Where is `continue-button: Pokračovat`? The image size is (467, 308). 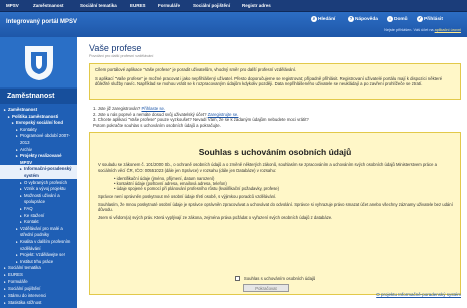 continue-button: Pokračovat is located at coordinates (266, 288).